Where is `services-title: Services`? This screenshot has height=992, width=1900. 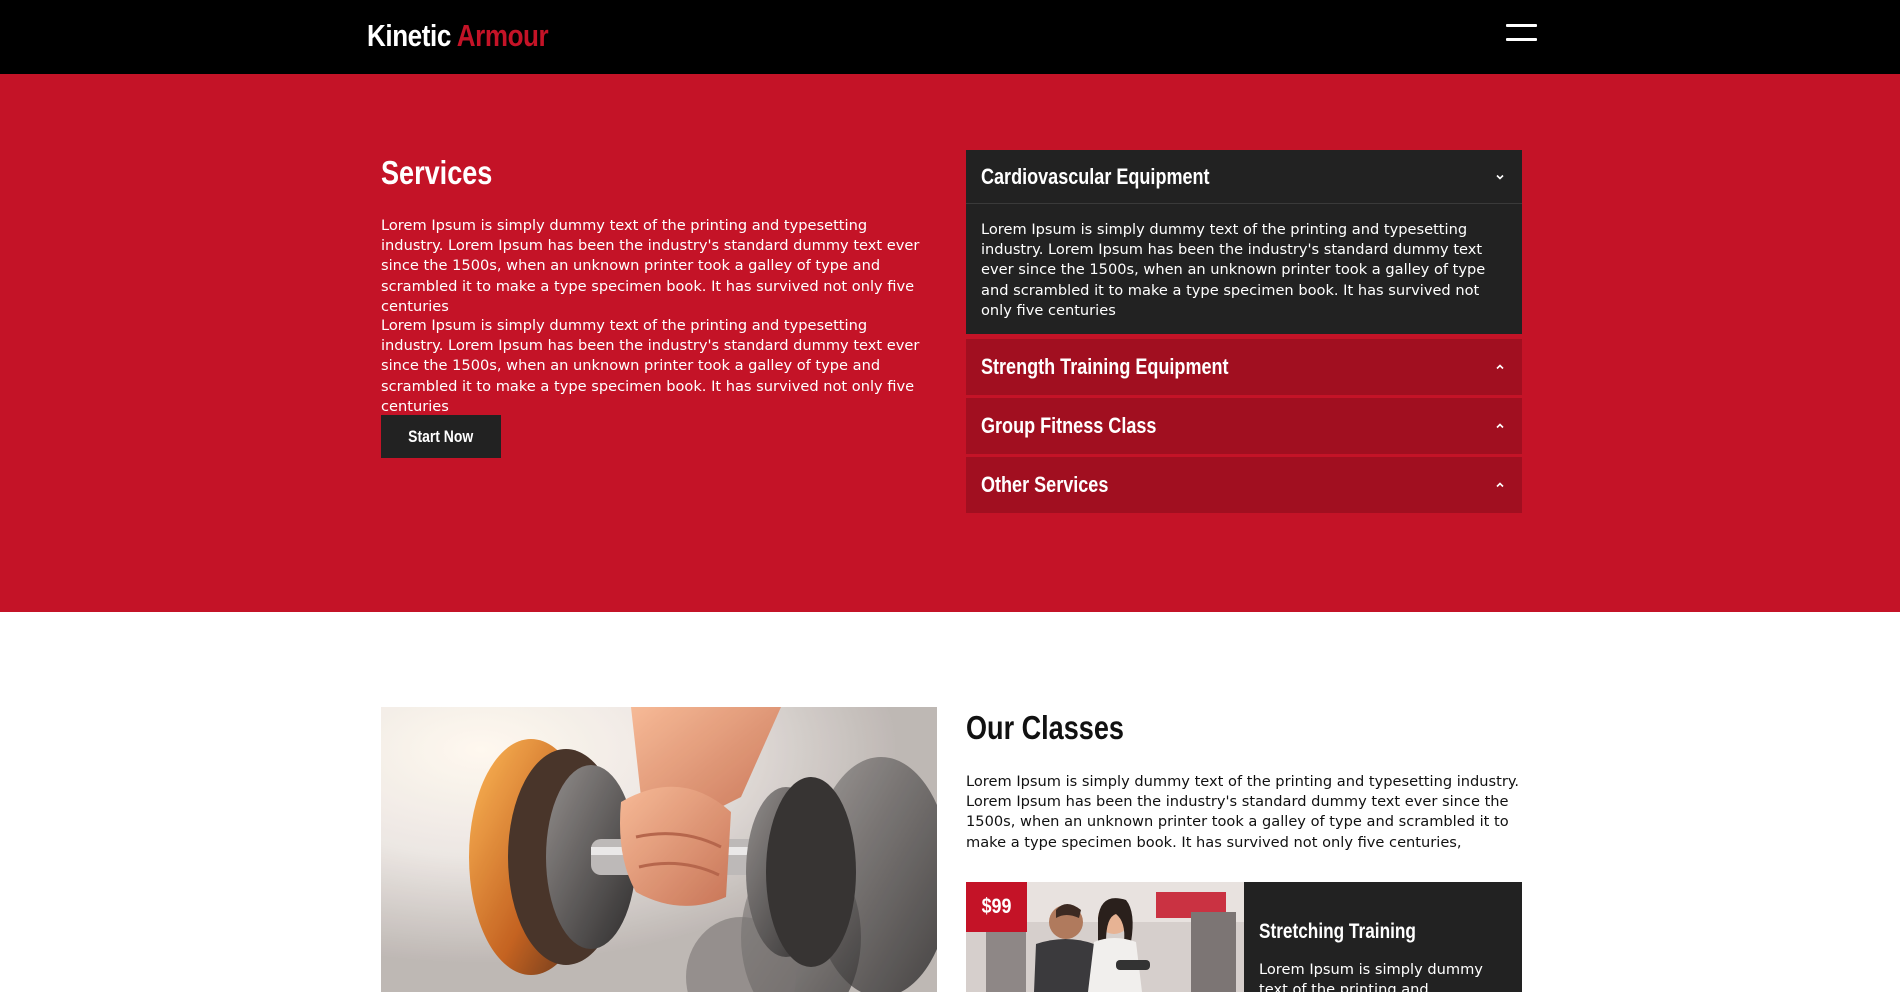
services-title: Services is located at coordinates (437, 172).